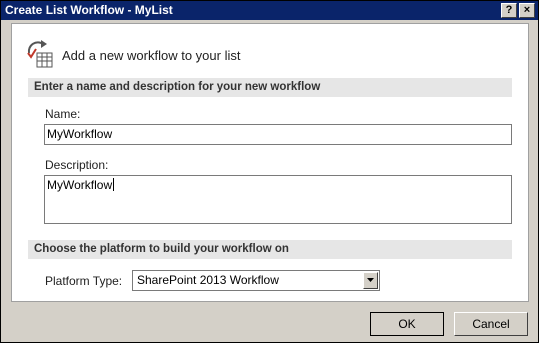 The image size is (539, 343). Describe the element at coordinates (269, 10) in the screenshot. I see `title-bar: Create List Workflow - MyList ? ×` at that location.